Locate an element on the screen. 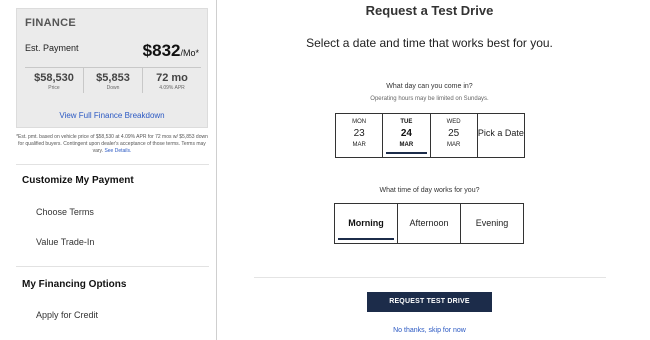  skip-link: No thanks, skip for now is located at coordinates (429, 330).